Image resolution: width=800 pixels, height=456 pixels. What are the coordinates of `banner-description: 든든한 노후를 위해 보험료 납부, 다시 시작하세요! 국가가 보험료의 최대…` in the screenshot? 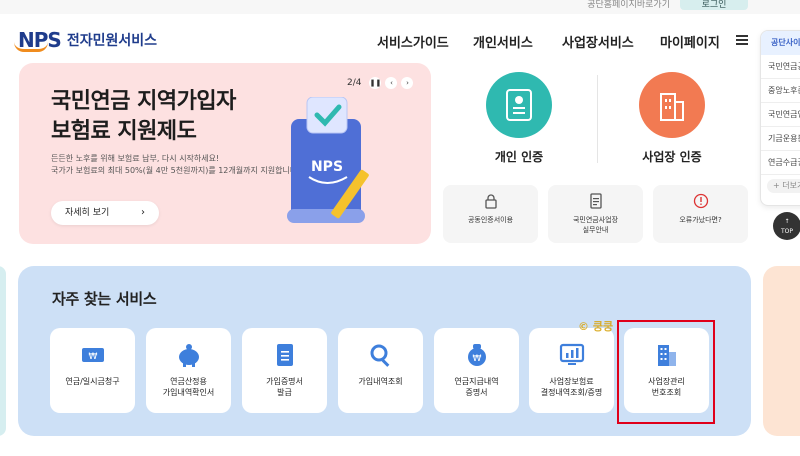 It's located at (175, 164).